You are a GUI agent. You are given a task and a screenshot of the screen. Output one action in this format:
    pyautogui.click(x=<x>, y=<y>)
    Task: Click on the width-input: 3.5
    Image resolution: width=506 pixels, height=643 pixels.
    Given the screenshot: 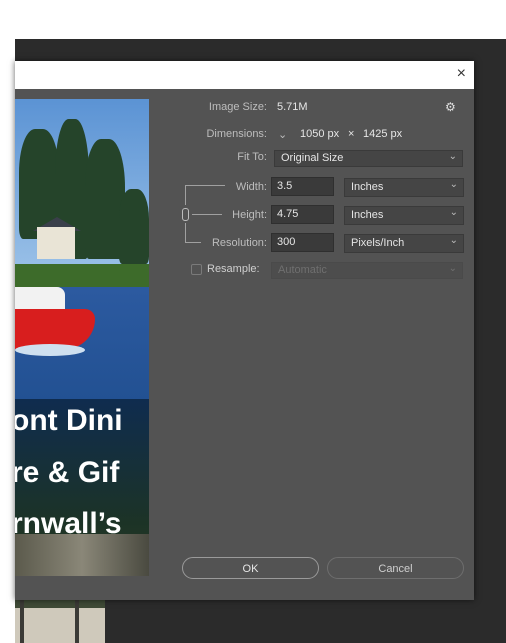 What is the action you would take?
    pyautogui.click(x=302, y=186)
    